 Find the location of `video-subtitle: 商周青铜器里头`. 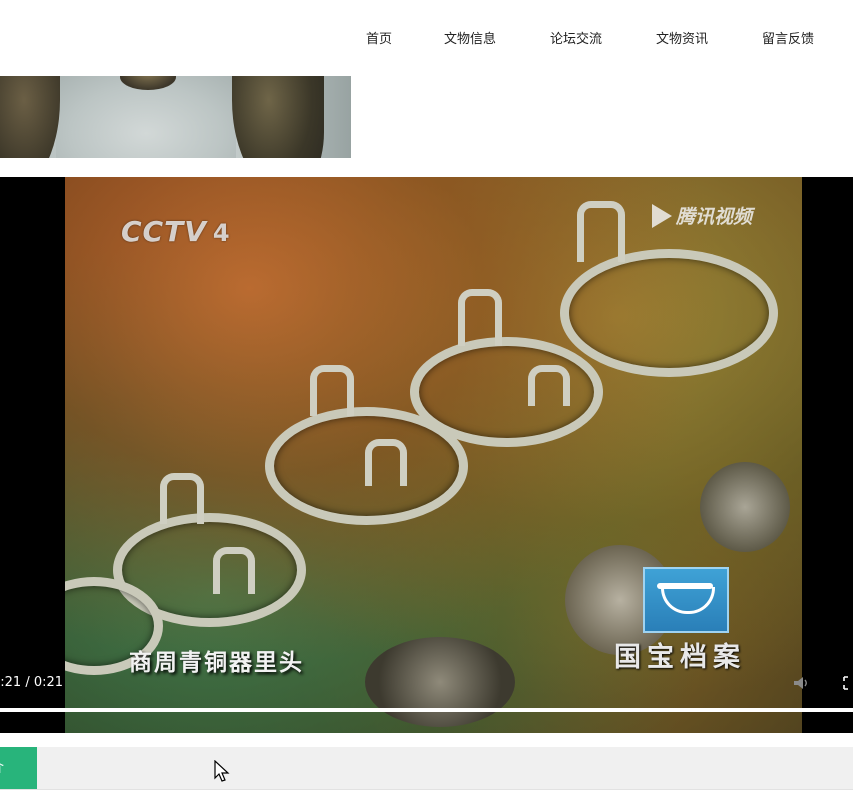

video-subtitle: 商周青铜器里头 is located at coordinates (216, 663).